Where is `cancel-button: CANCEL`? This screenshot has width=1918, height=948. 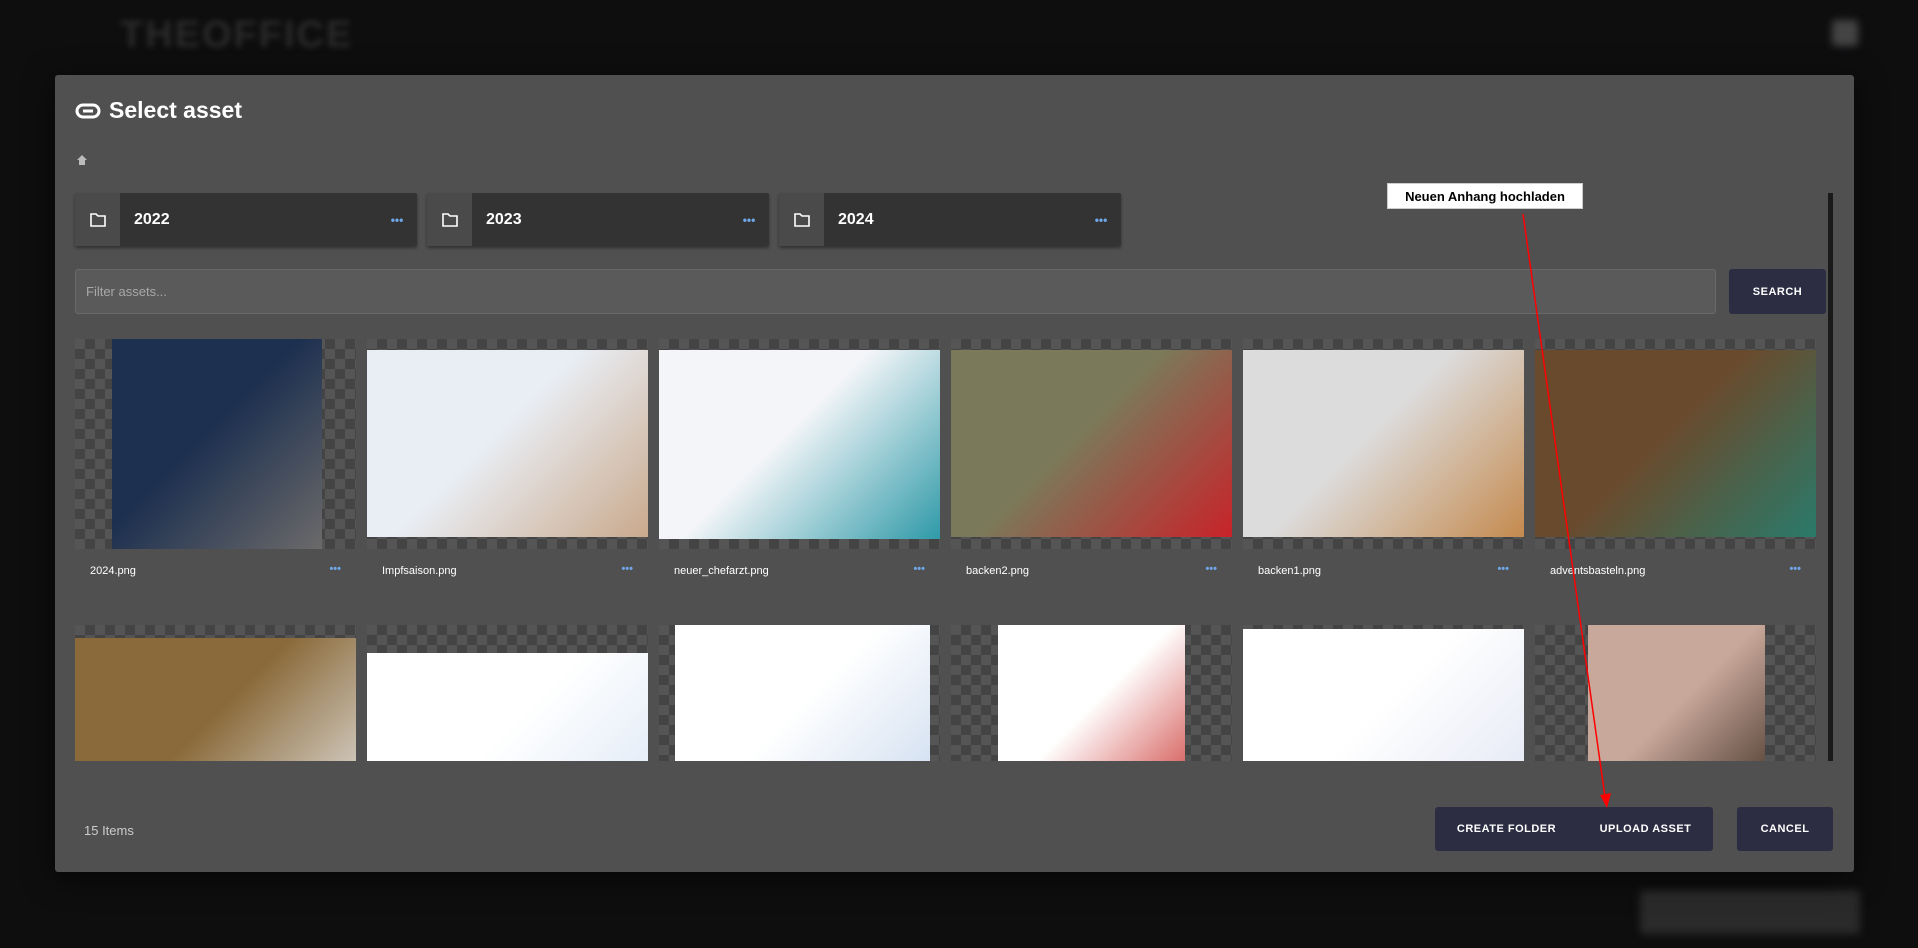 cancel-button: CANCEL is located at coordinates (1785, 829).